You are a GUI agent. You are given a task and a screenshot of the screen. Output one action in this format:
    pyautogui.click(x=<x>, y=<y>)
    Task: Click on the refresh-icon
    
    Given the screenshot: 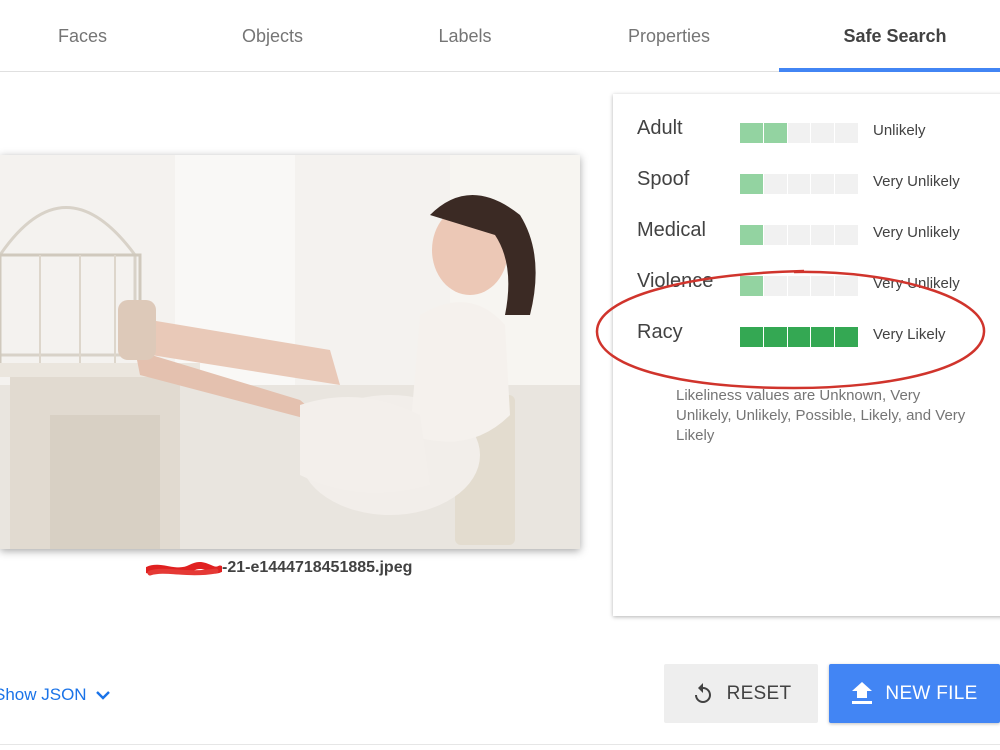 What is the action you would take?
    pyautogui.click(x=702, y=692)
    